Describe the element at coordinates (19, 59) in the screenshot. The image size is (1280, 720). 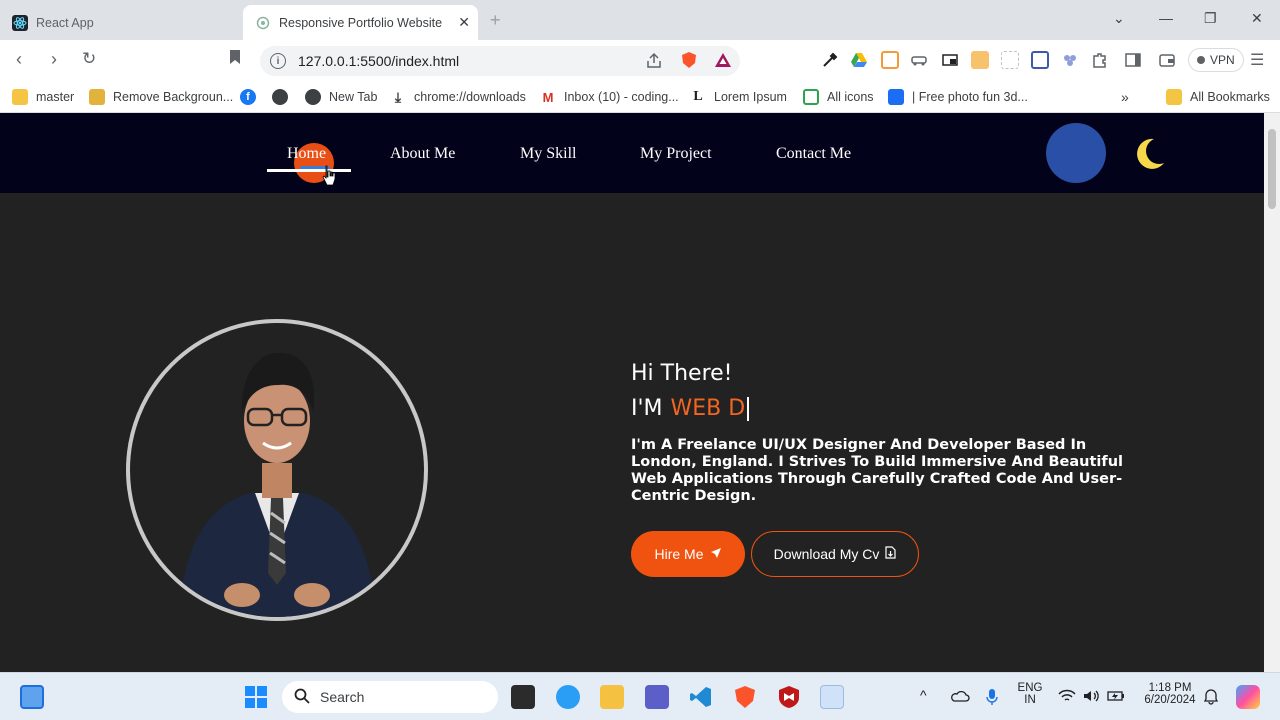
I see `back-icon: ‹` at that location.